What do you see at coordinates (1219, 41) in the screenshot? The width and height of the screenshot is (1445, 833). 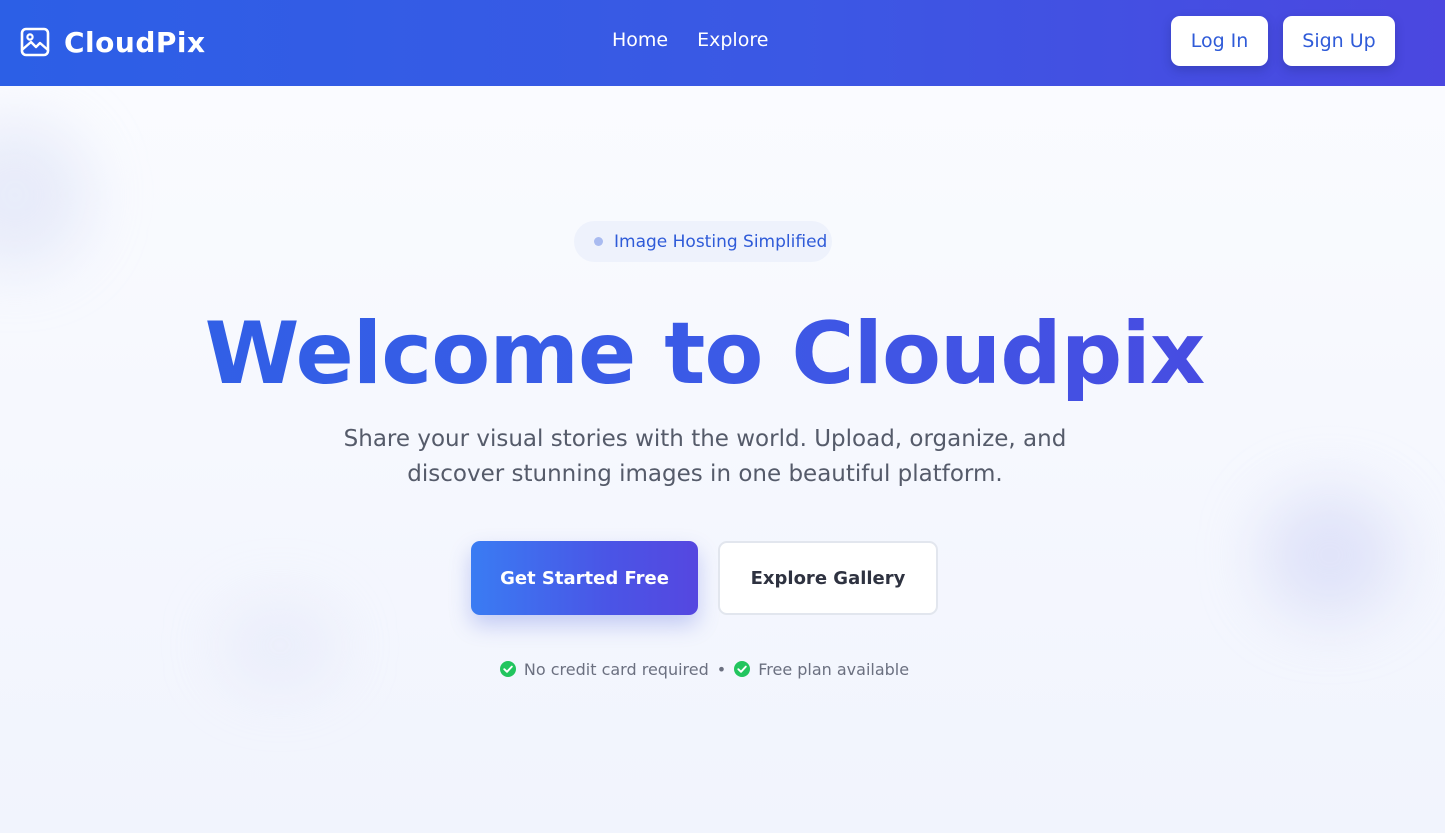 I see `login-button: Log In` at bounding box center [1219, 41].